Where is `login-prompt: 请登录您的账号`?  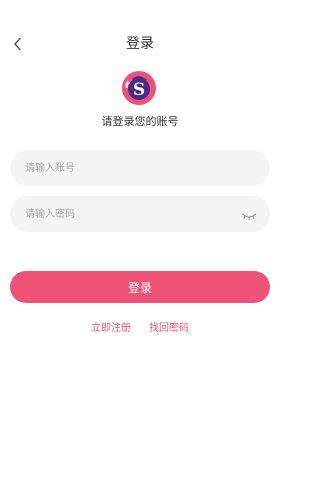
login-prompt: 请登录您的账号 is located at coordinates (140, 121).